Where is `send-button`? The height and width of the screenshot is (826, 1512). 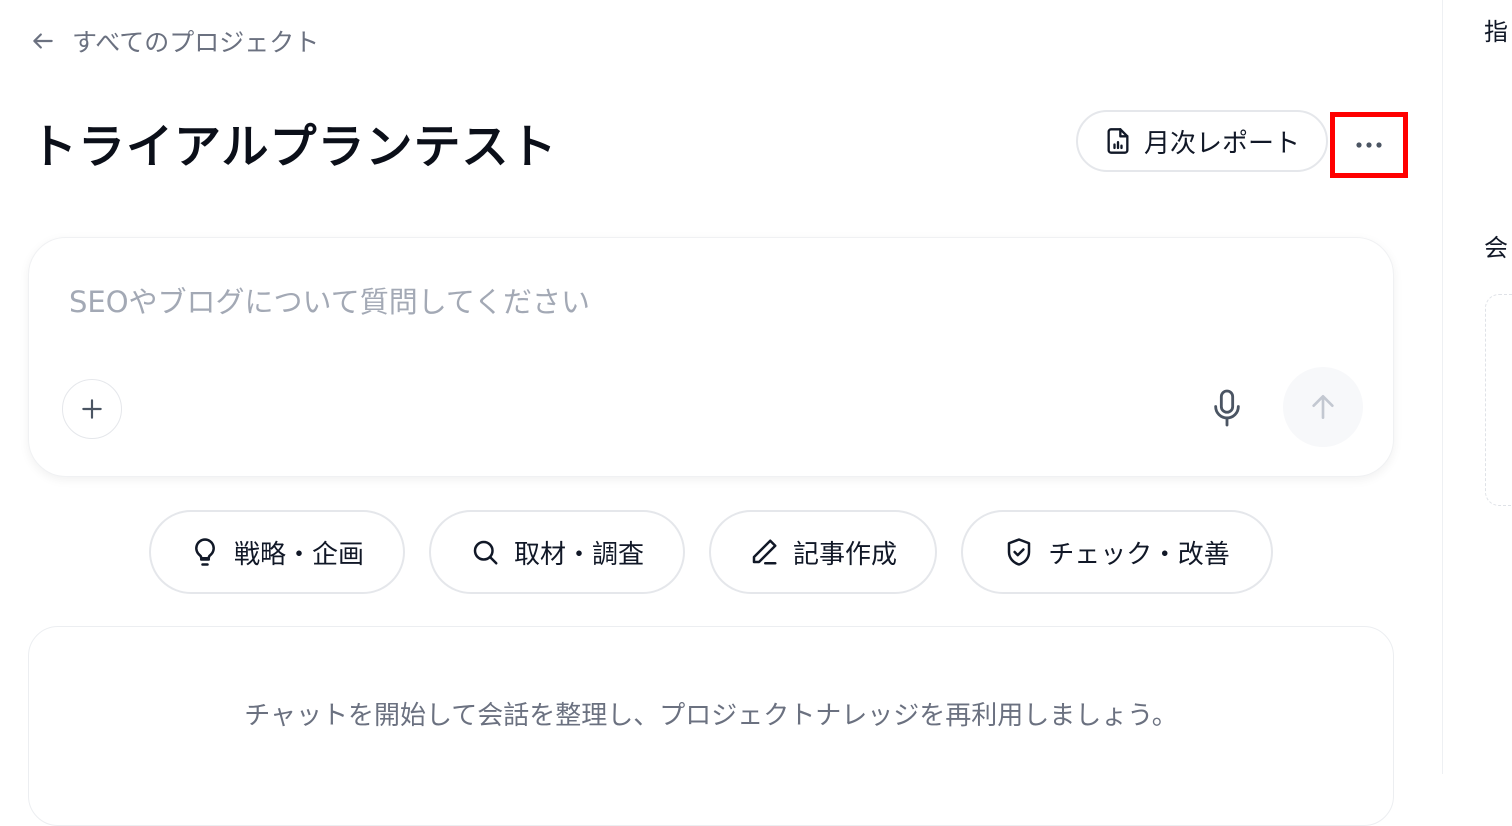
send-button is located at coordinates (1323, 407).